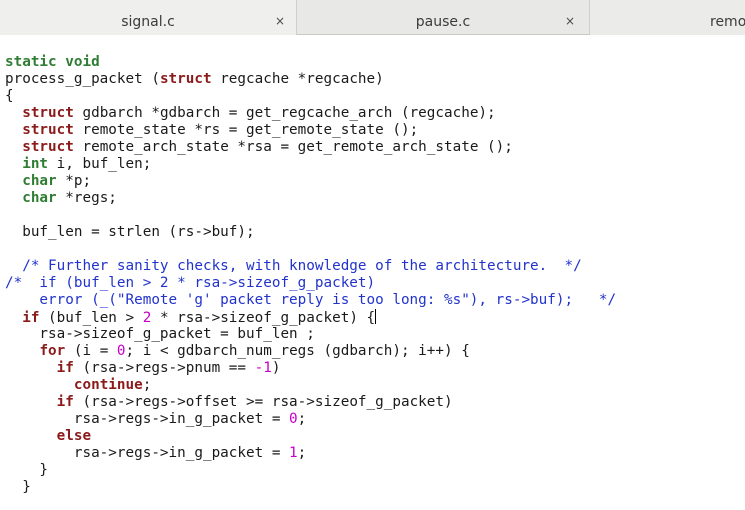 The image size is (745, 510). I want to click on code-token: remote_state *rs = get_remote_state ();, so click(246, 130).